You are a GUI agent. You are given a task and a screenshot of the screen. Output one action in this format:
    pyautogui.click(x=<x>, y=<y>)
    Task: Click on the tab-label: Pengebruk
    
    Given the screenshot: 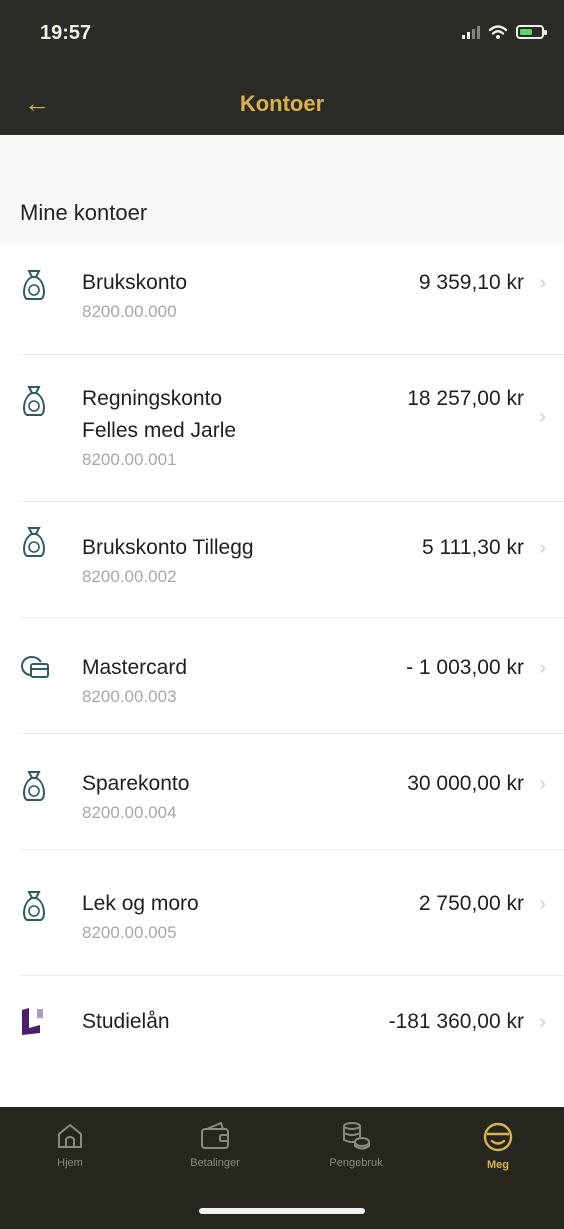 What is the action you would take?
    pyautogui.click(x=356, y=1163)
    